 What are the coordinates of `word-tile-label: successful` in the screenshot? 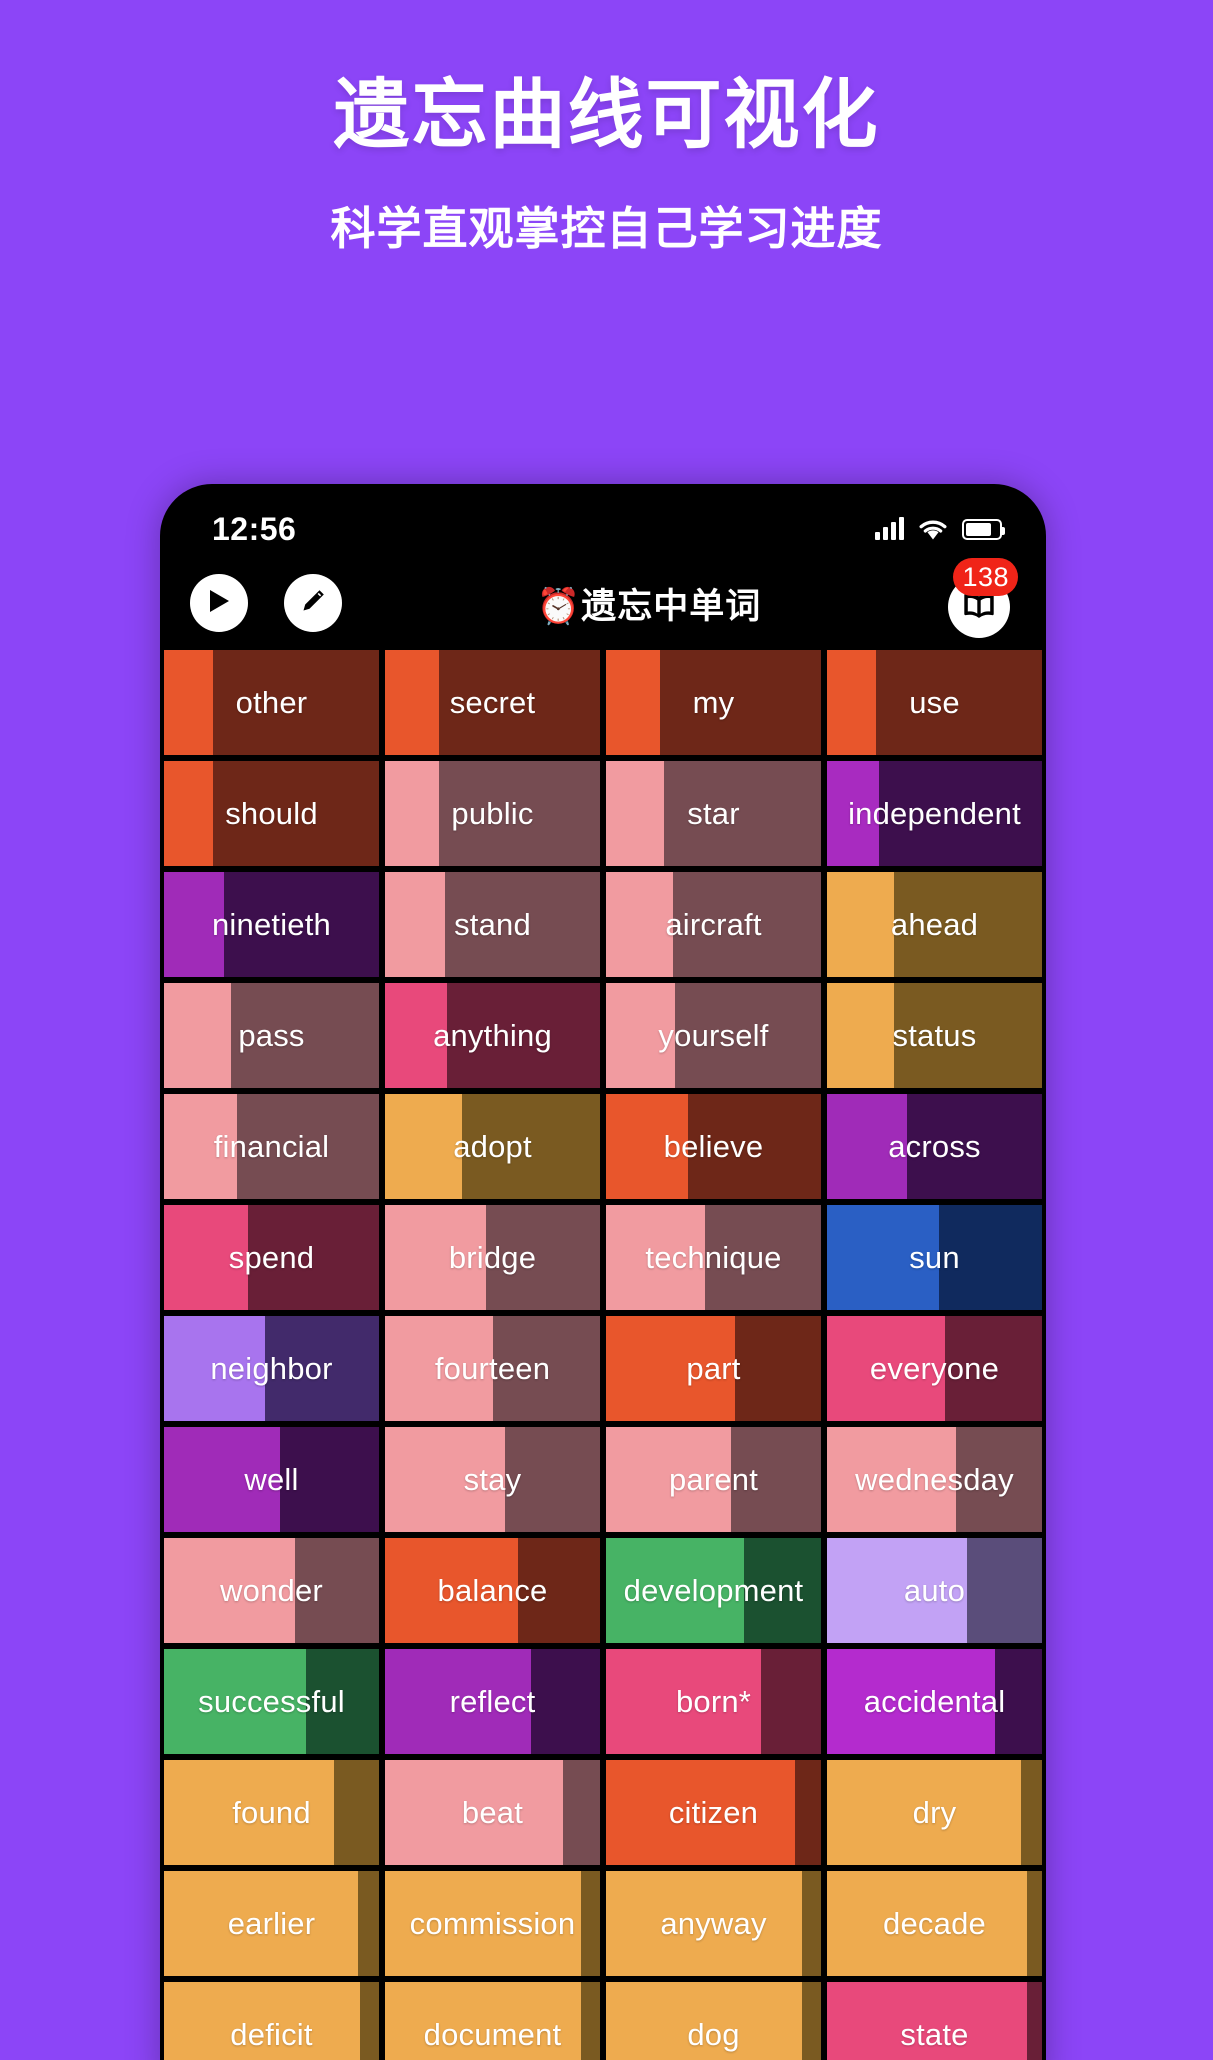 It's located at (271, 1701).